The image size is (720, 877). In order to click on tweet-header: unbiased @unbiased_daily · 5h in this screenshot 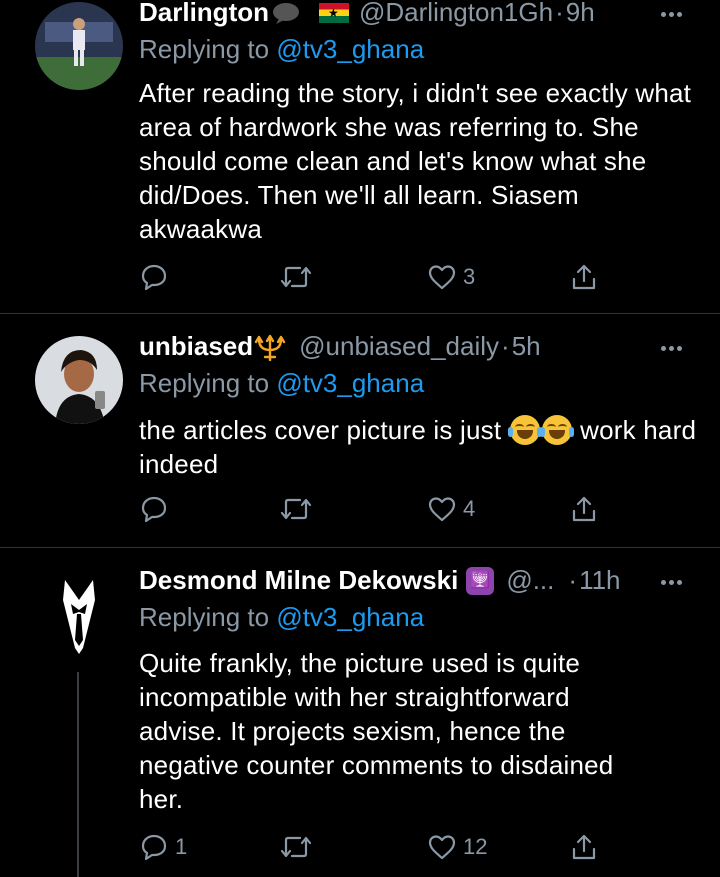, I will do `click(340, 346)`.